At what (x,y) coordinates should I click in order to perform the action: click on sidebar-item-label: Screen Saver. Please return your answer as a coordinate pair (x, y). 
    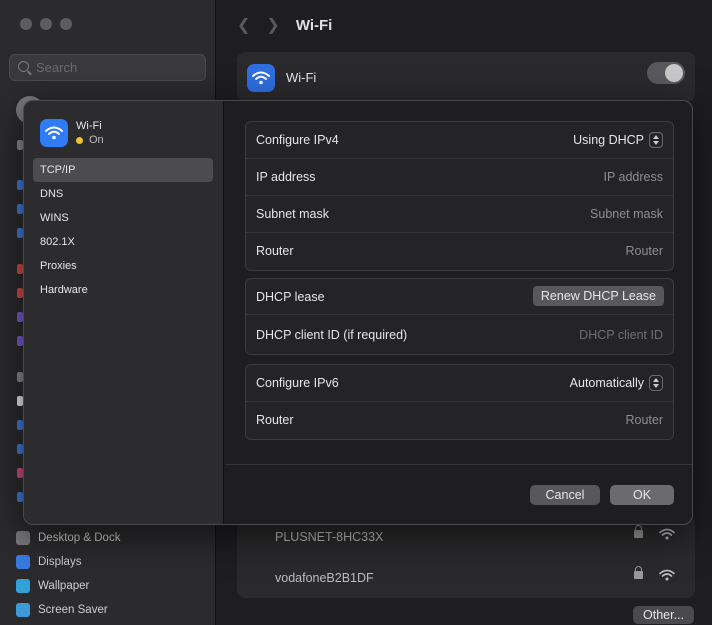
    Looking at the image, I should click on (73, 610).